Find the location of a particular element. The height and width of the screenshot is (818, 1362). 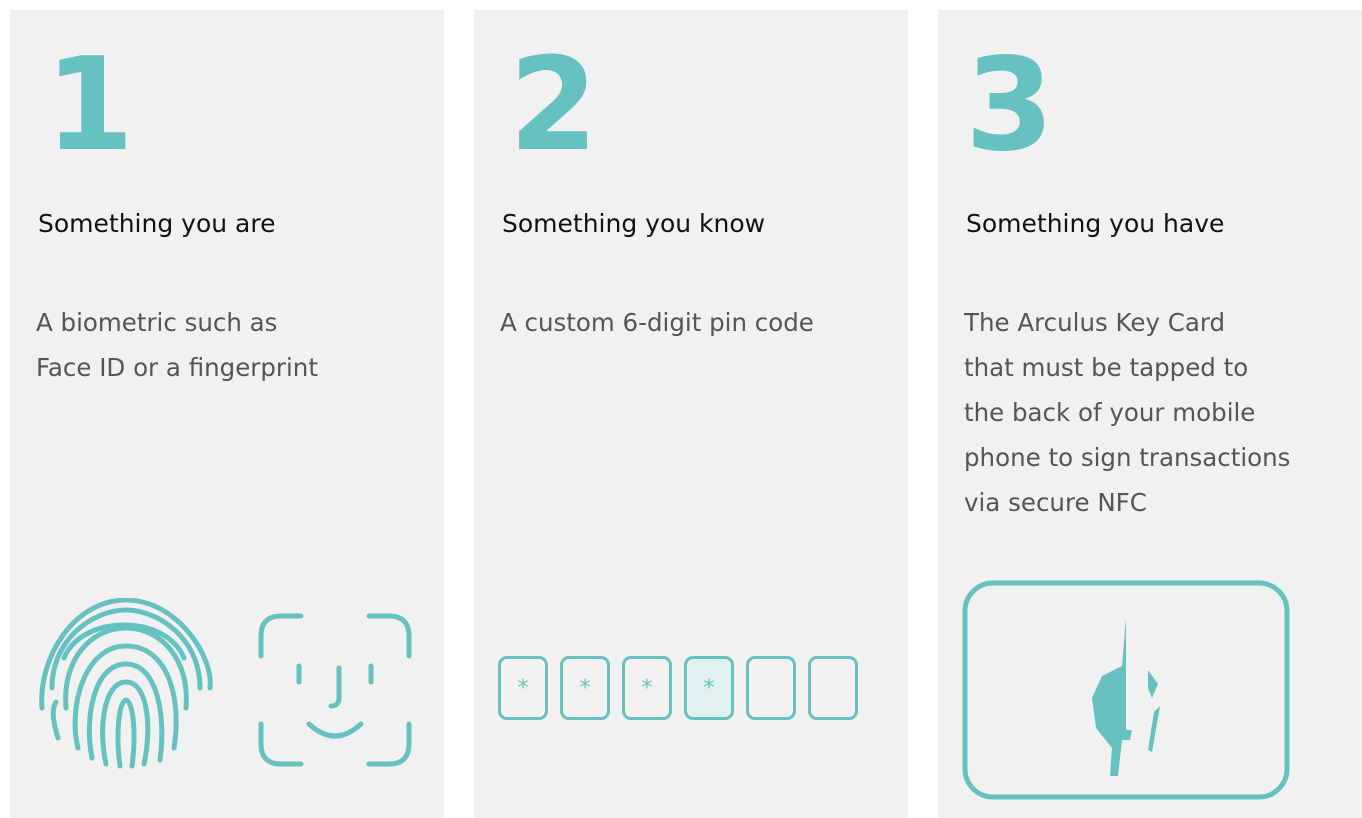

face-id-icon is located at coordinates (335, 690).